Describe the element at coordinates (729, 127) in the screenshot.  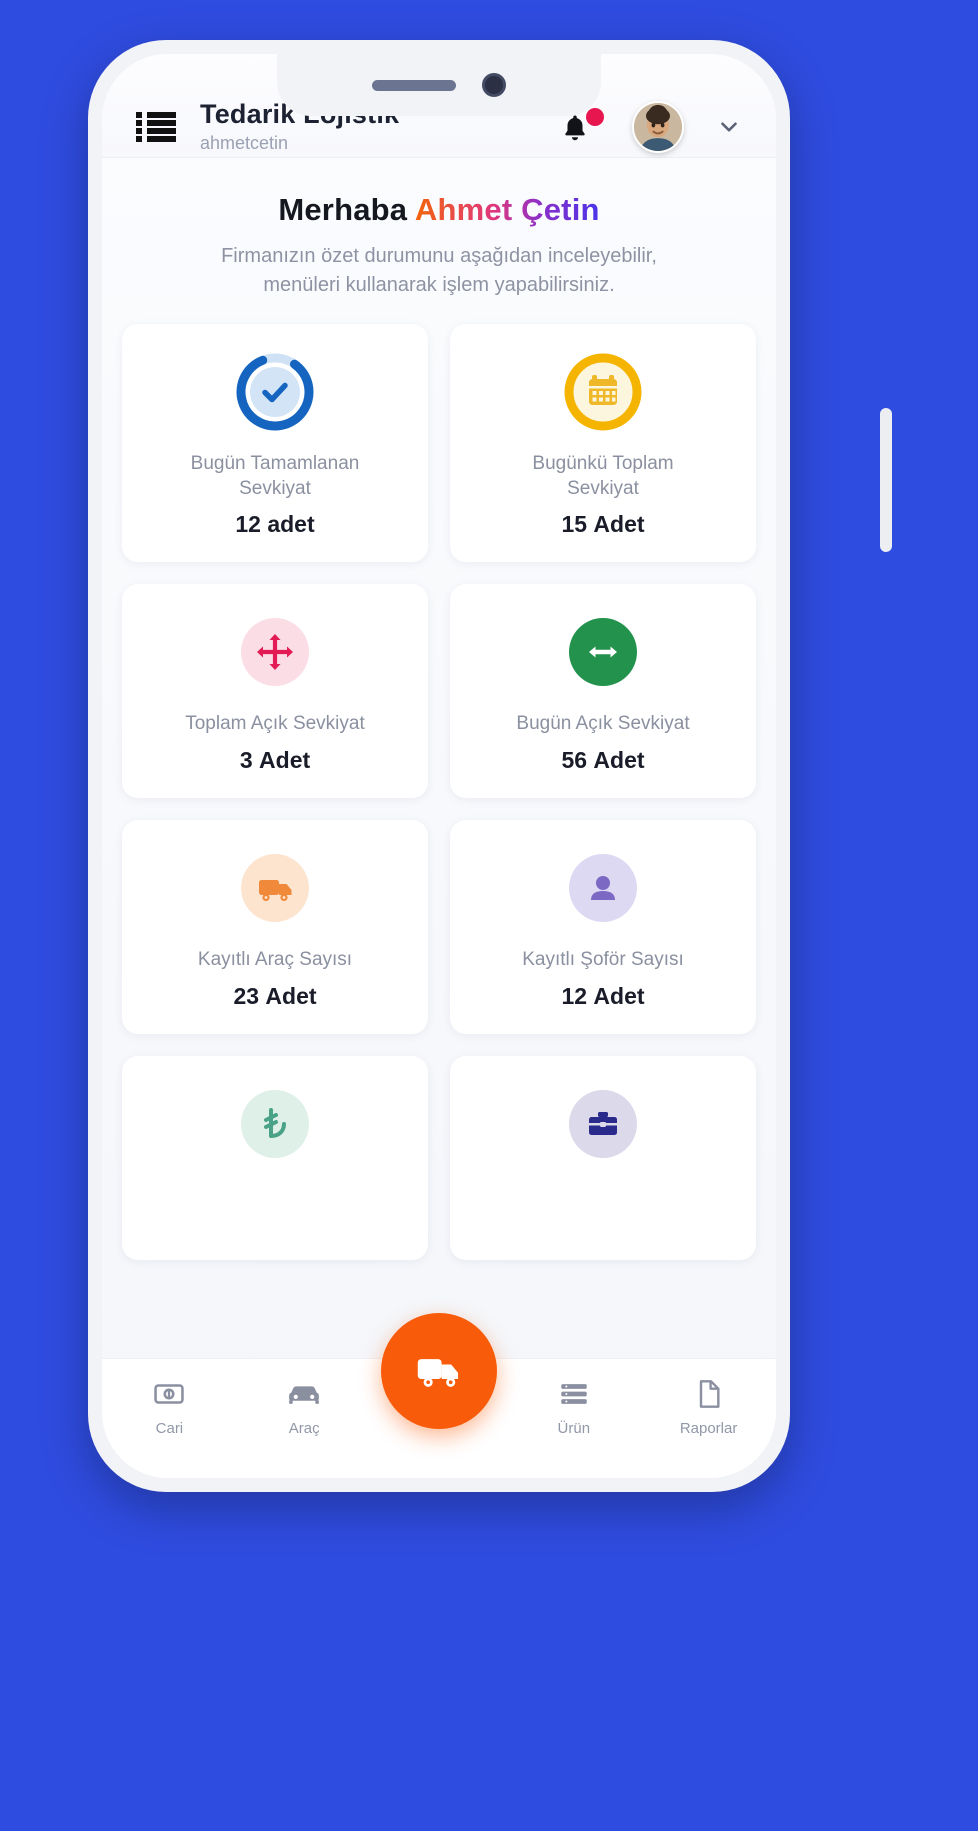
I see `chevron-down-icon` at that location.